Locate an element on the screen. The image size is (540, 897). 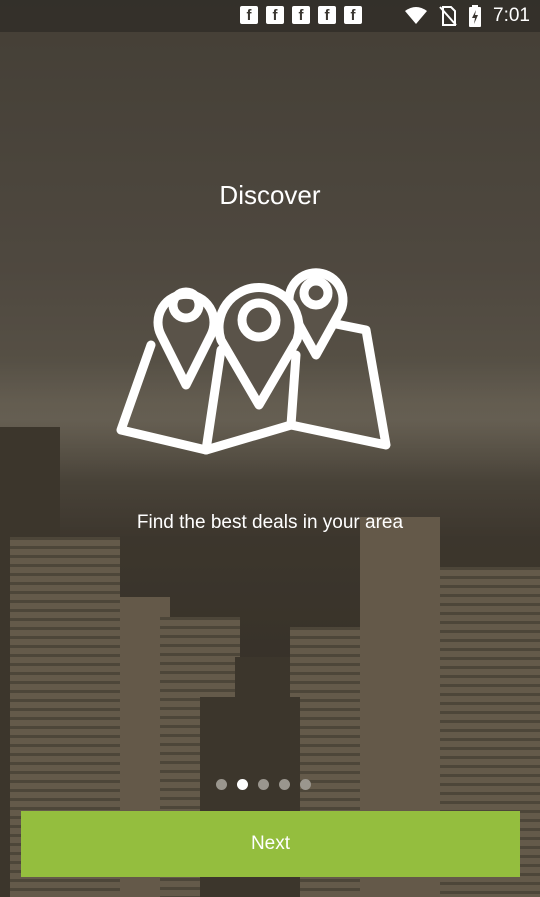
notification-icons: f f f f f is located at coordinates (301, 15).